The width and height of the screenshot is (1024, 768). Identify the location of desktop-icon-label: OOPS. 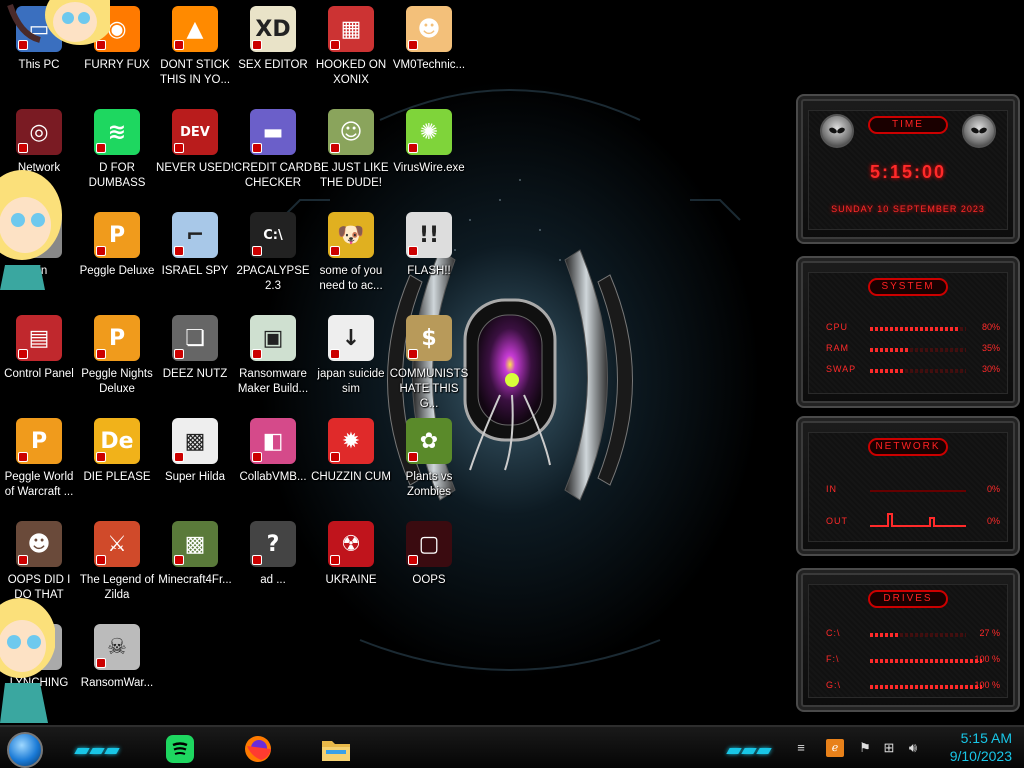
(429, 580).